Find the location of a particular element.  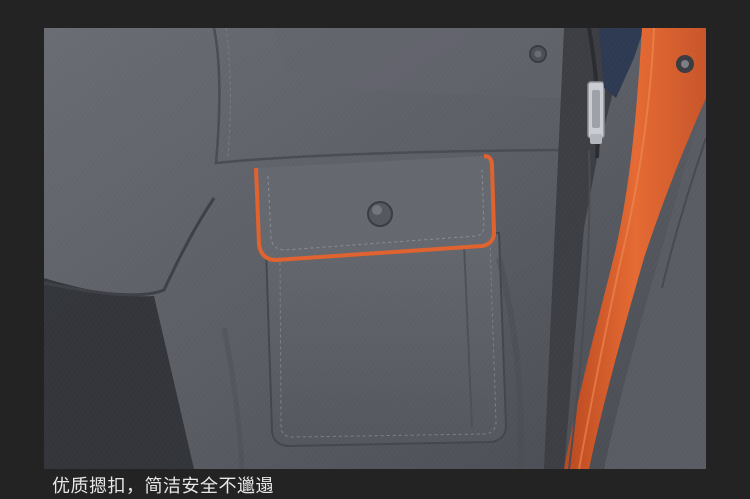

photo-caption: 优质摁扣，简洁安全不邋遢 is located at coordinates (163, 486).